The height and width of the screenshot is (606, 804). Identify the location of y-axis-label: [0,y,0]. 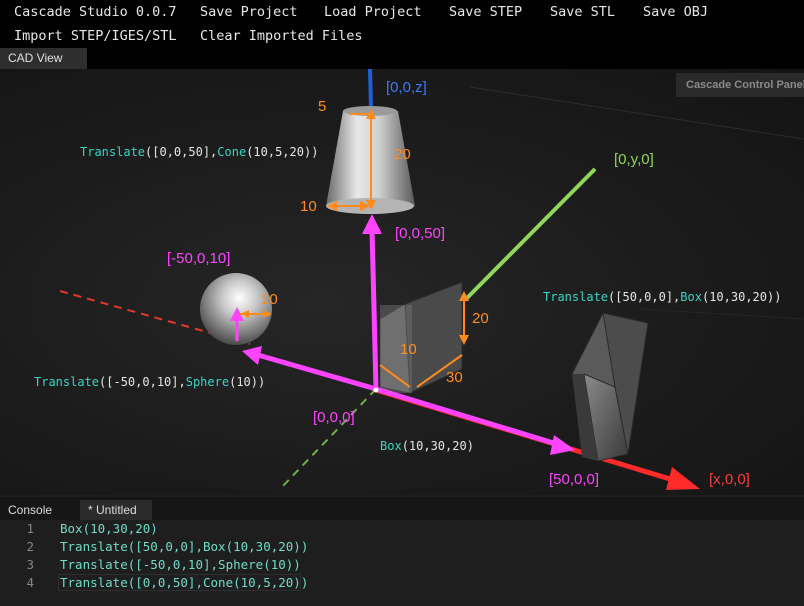
(634, 159).